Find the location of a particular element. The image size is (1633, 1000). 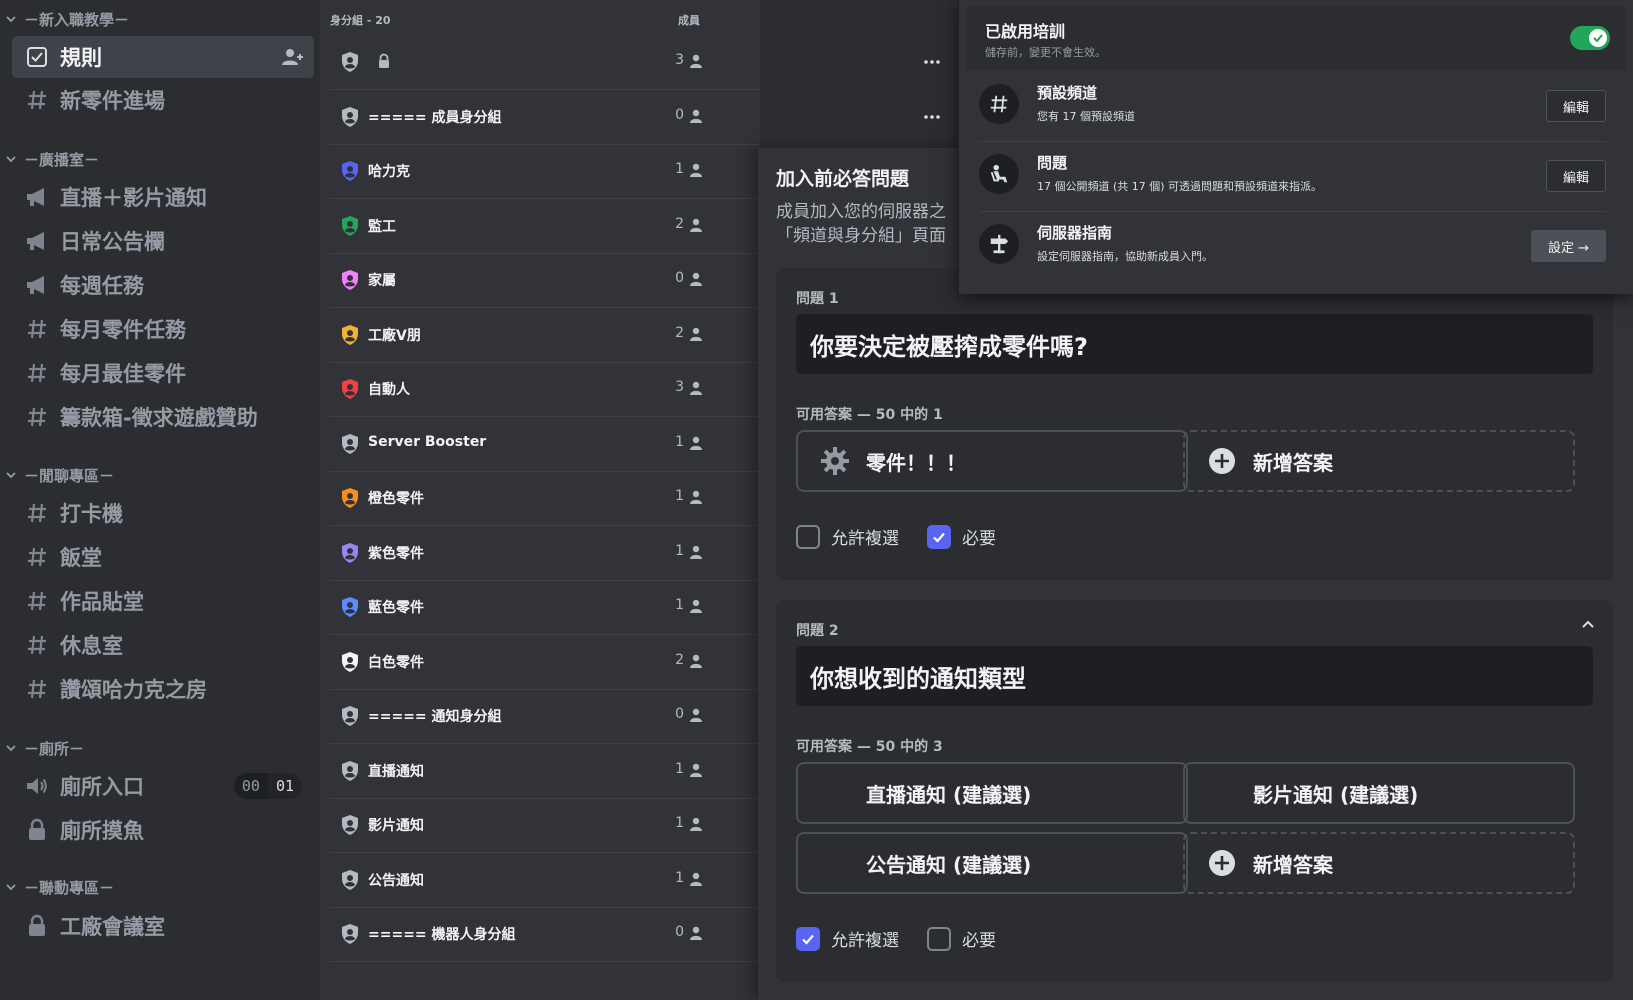

channel-lounge: 休息室 is located at coordinates (163, 645).